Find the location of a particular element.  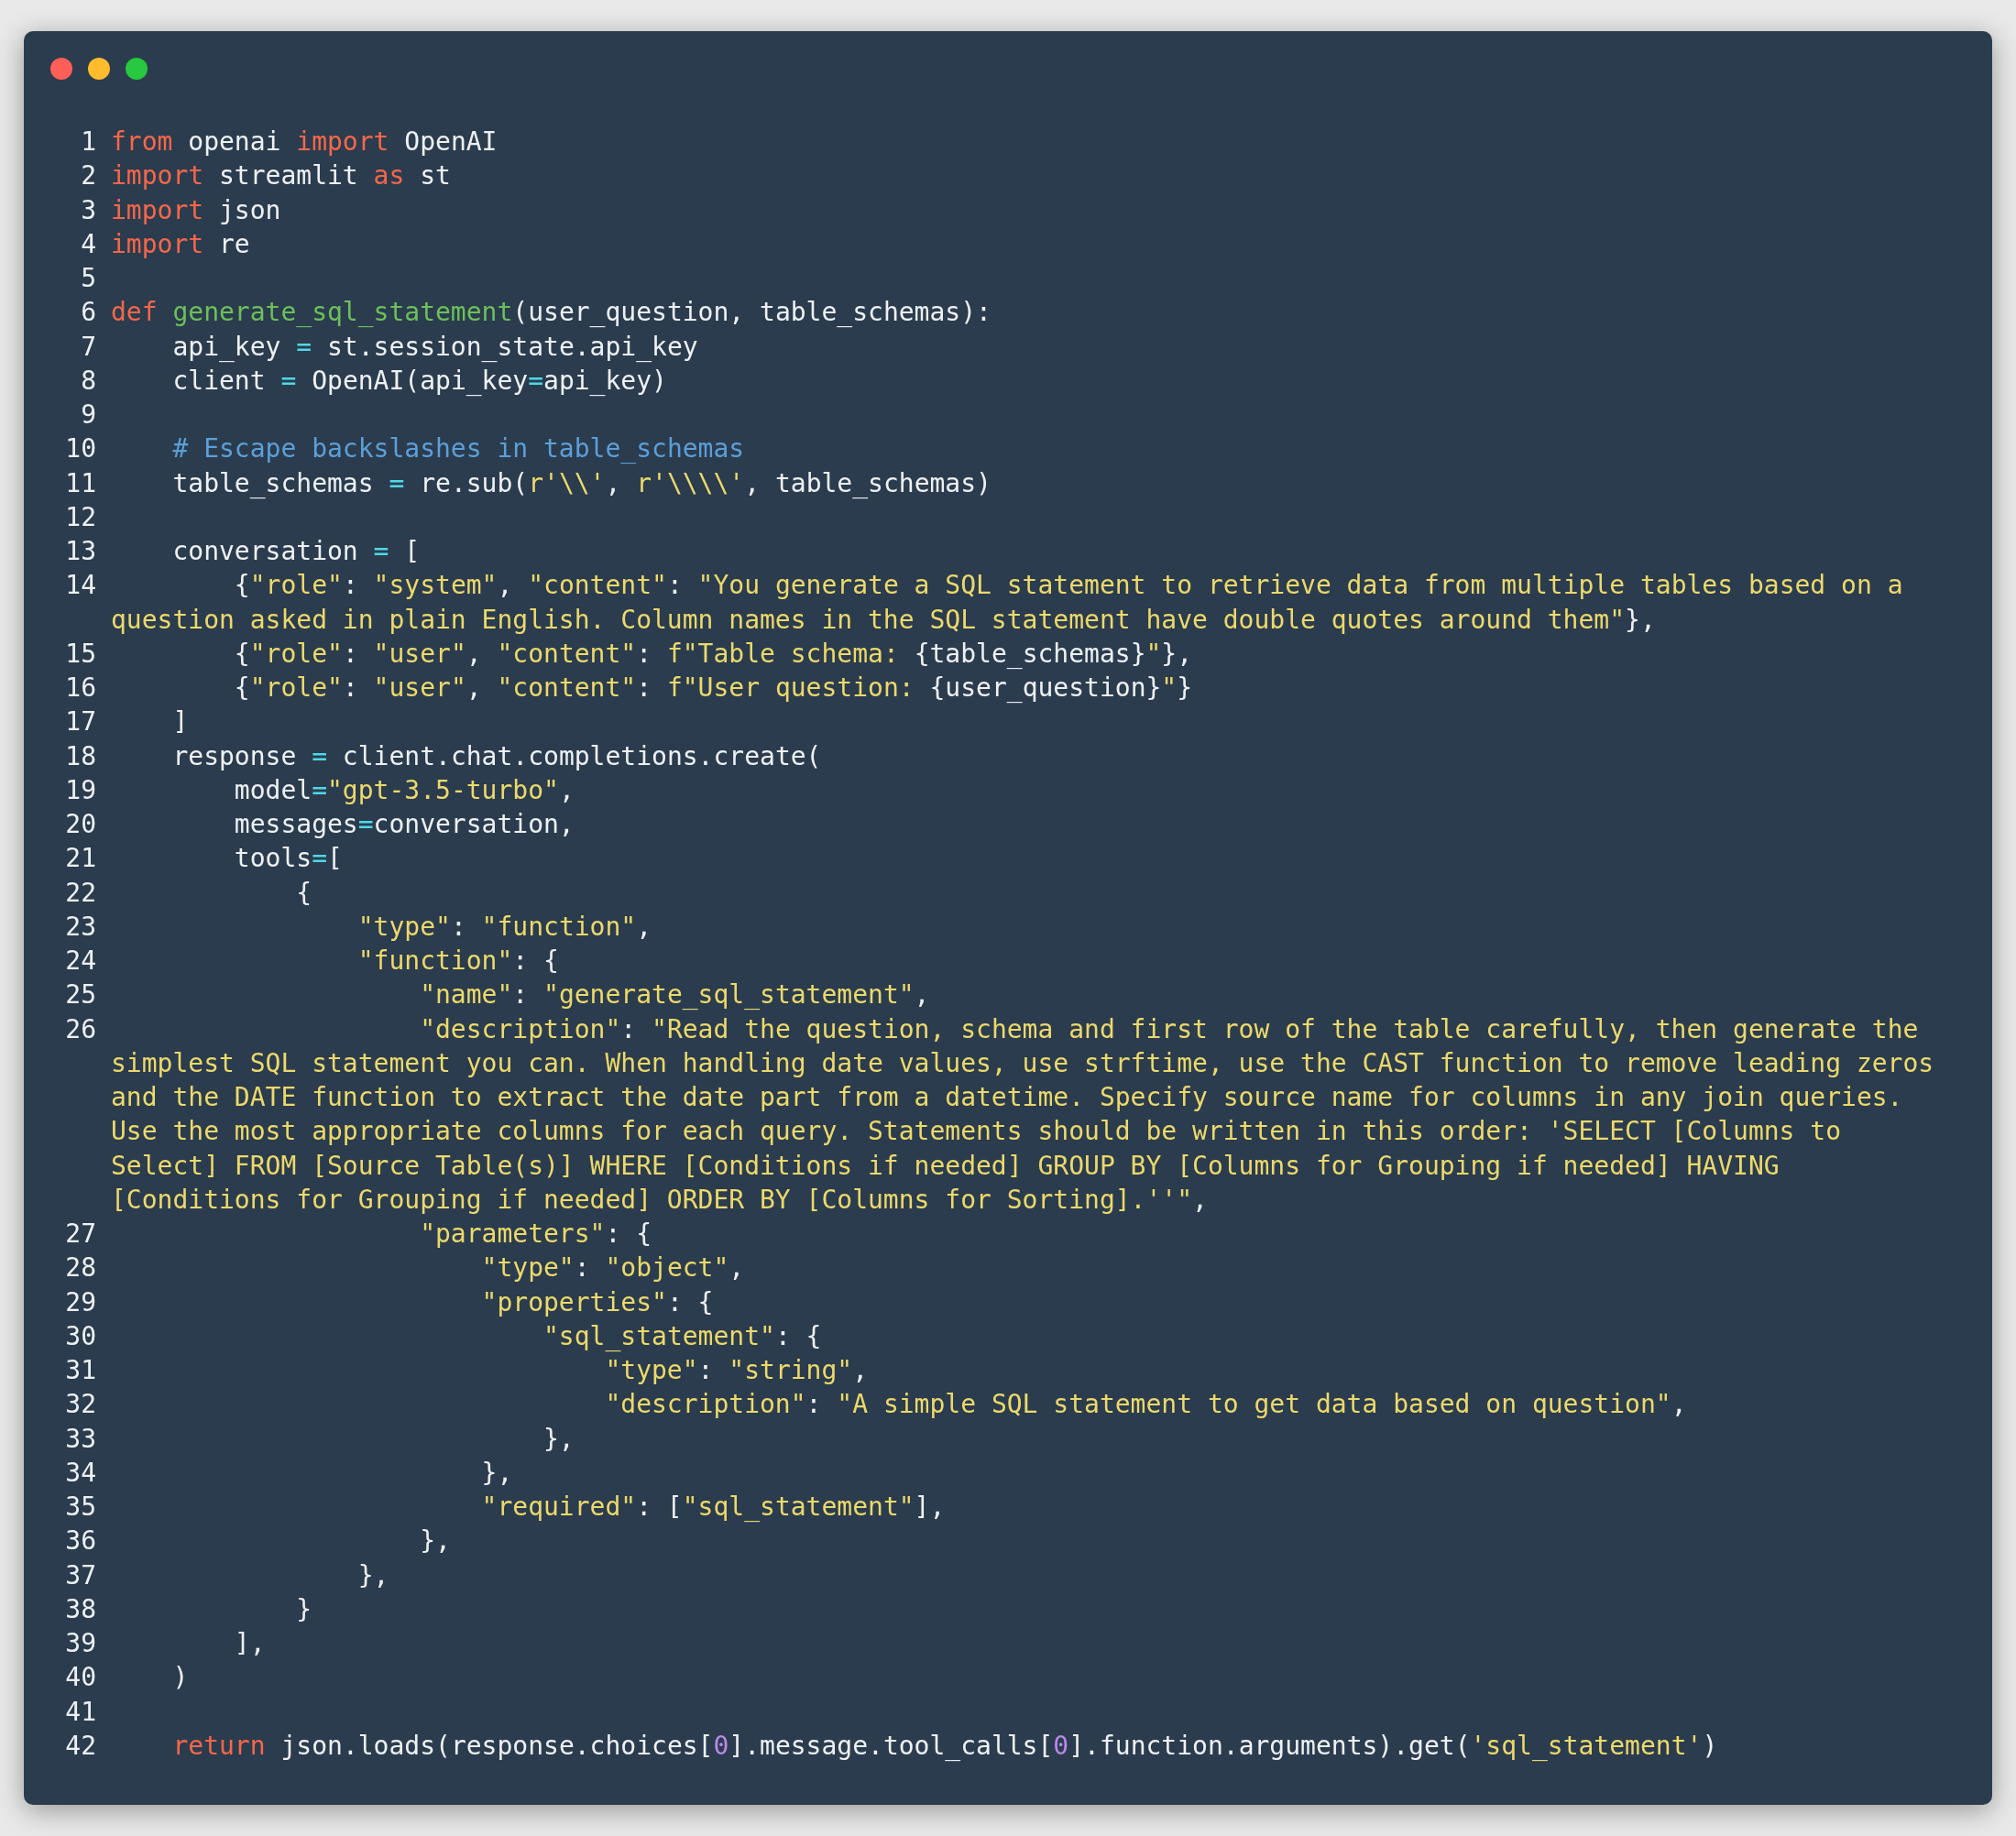

line-number: 34 is located at coordinates (80, 1473).